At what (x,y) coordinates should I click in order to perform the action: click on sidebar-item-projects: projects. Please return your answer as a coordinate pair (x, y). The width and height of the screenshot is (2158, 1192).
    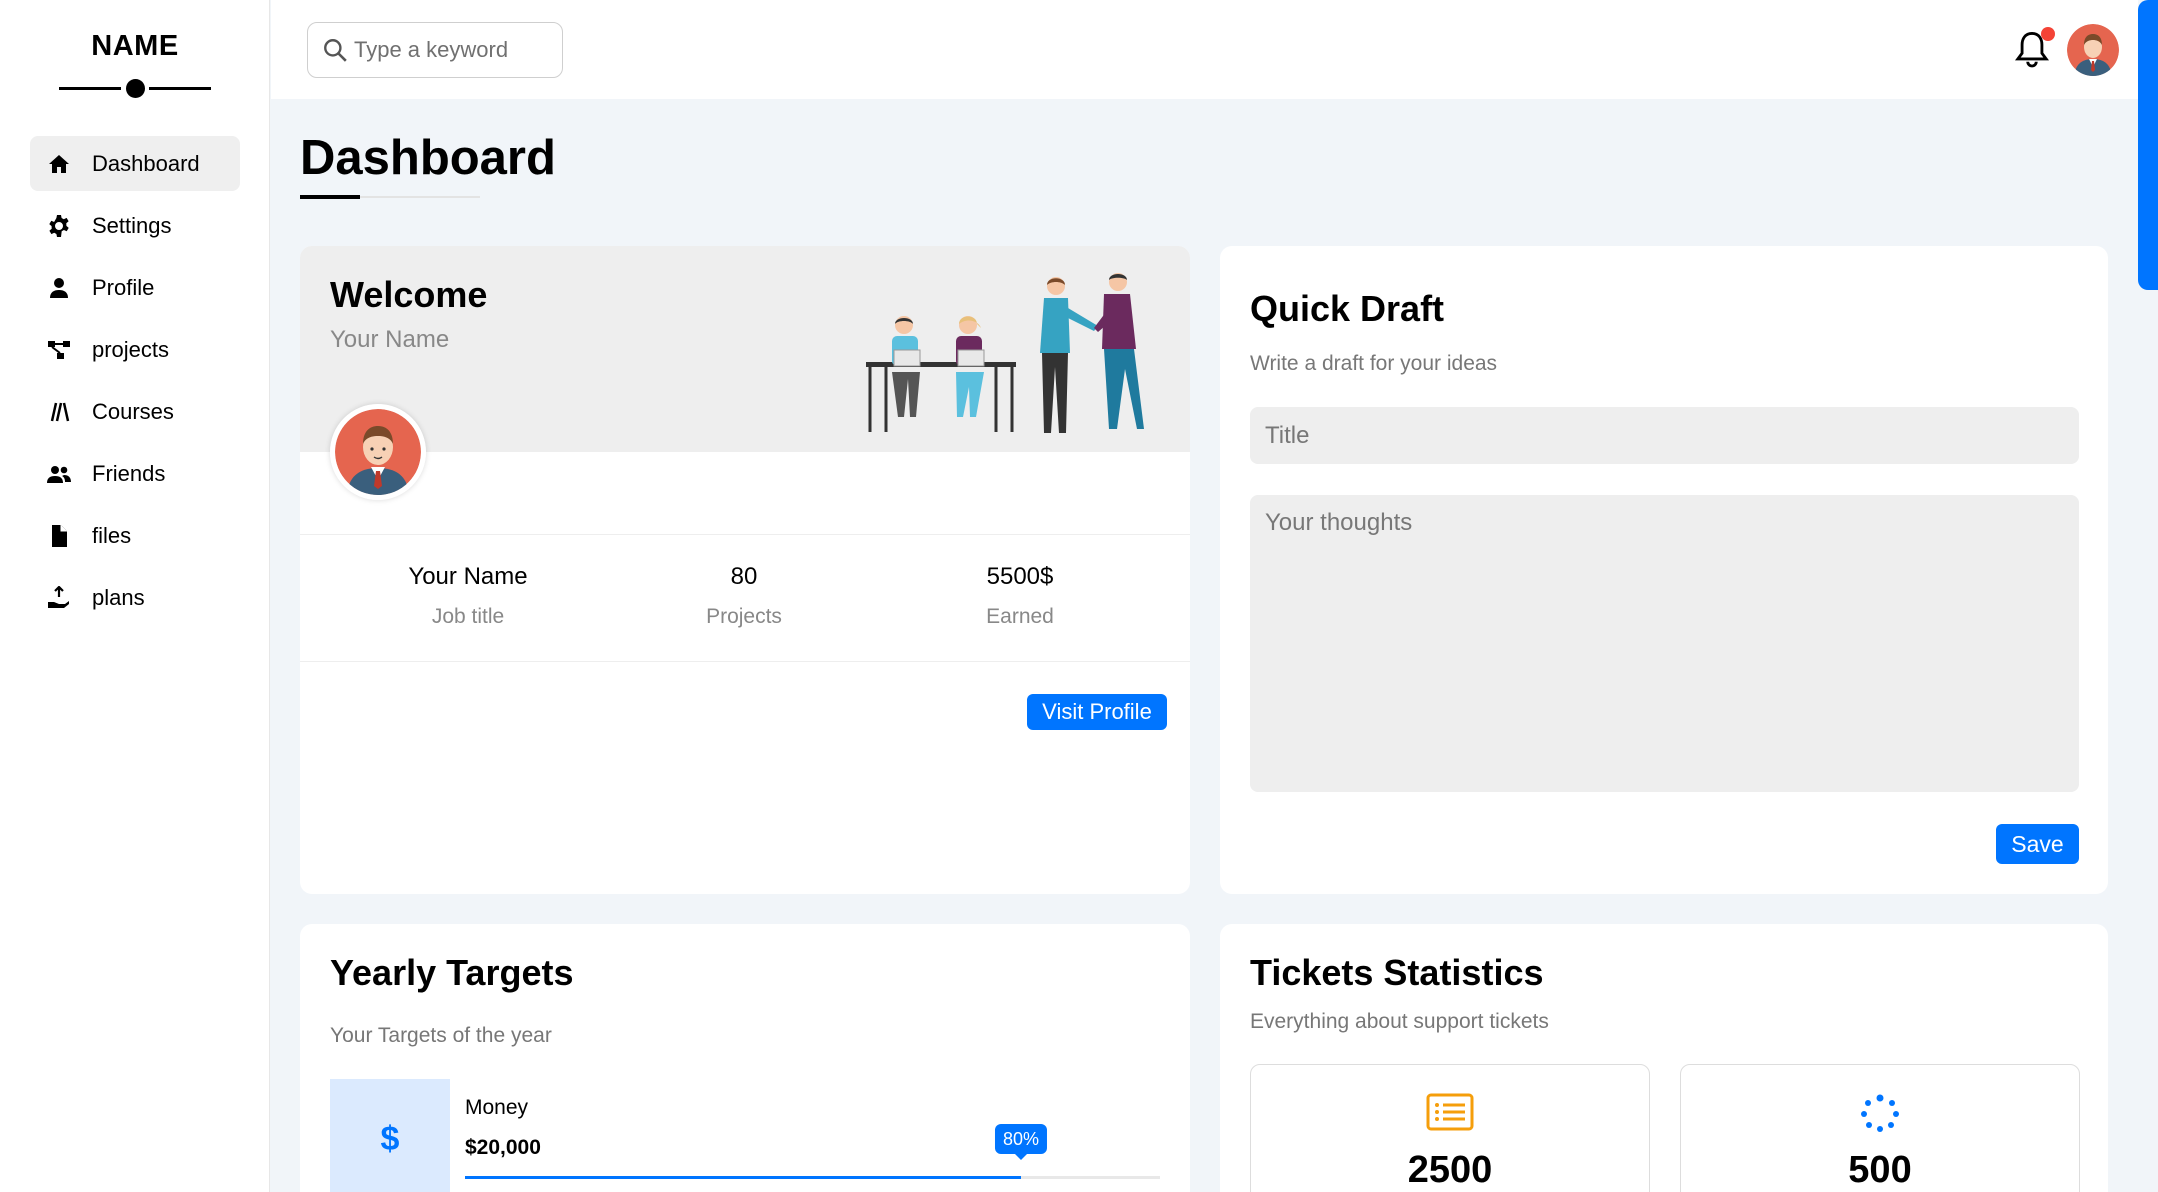
    Looking at the image, I should click on (135, 349).